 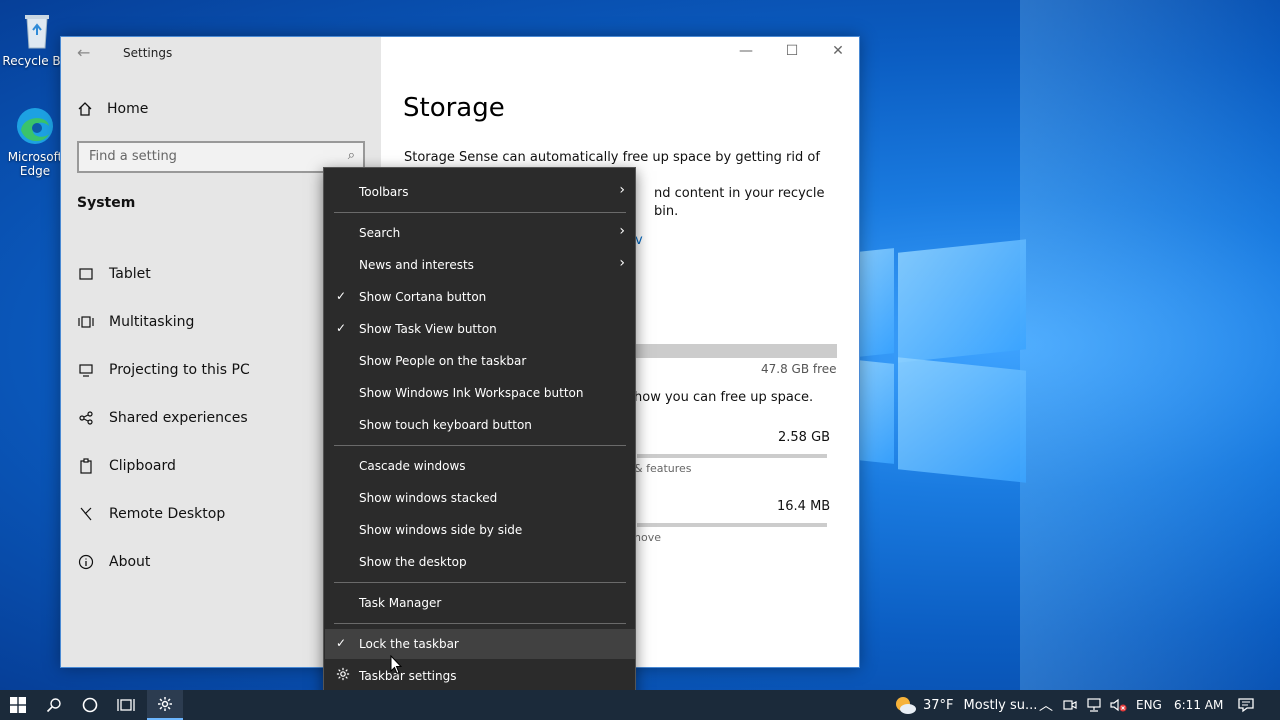 What do you see at coordinates (732, 525) in the screenshot?
I see `temp-usage-bar` at bounding box center [732, 525].